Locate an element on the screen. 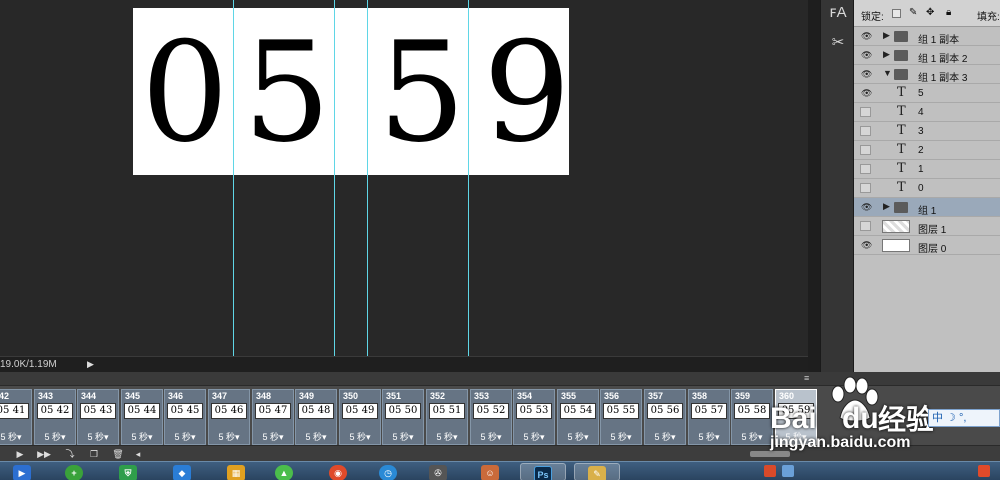 The image size is (1000, 480). animation-frame: 346 05 45 5 秒▾ is located at coordinates (185, 417).